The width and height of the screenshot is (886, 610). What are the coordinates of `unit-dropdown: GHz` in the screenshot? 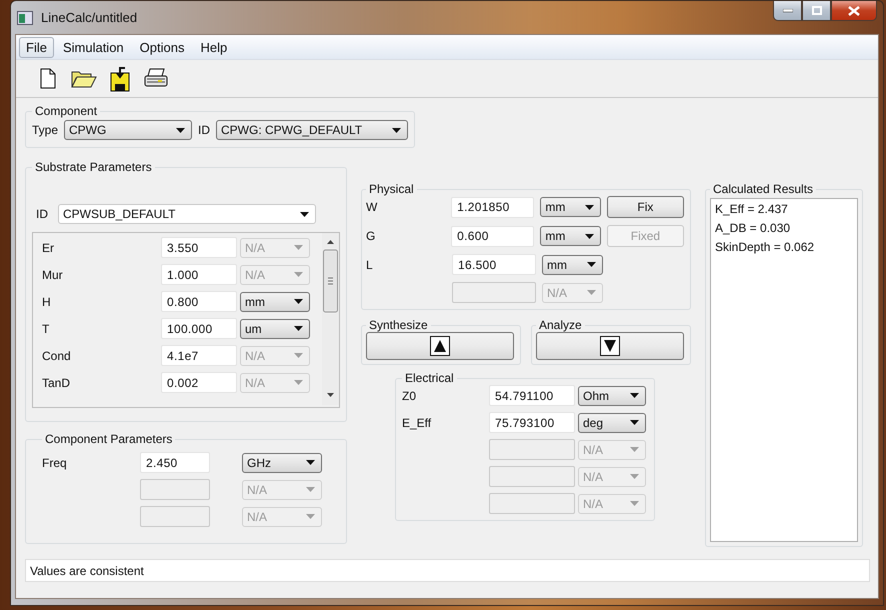 It's located at (282, 462).